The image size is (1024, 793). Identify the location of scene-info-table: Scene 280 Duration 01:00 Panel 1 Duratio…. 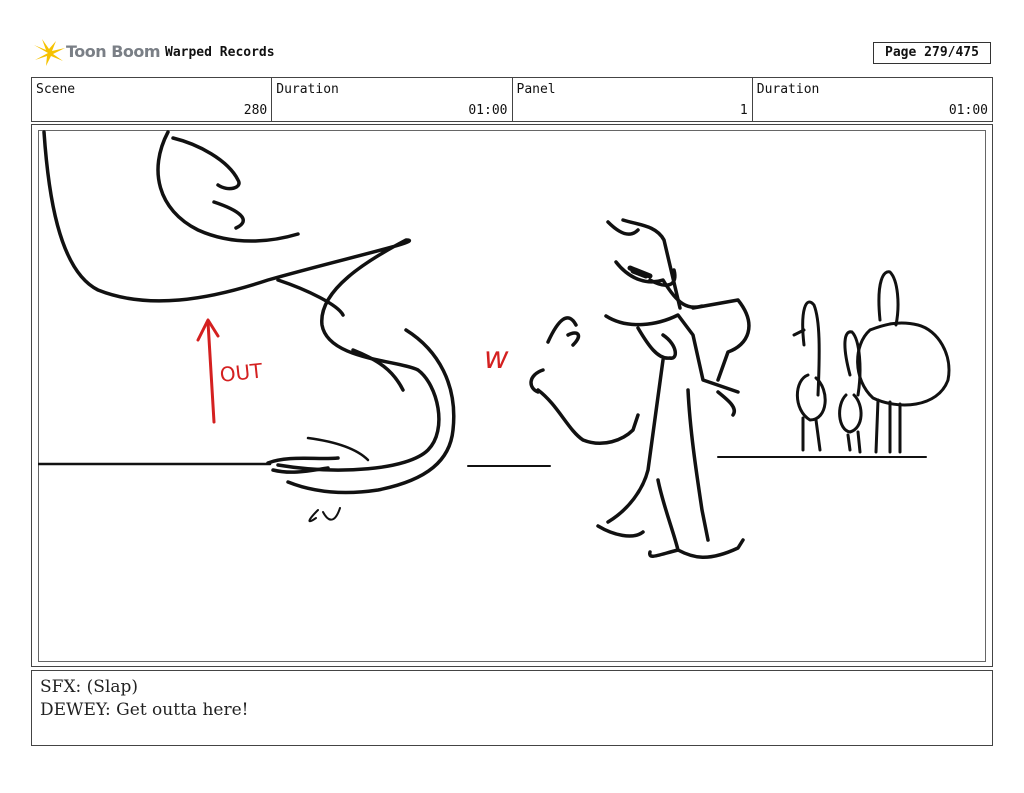
(512, 99).